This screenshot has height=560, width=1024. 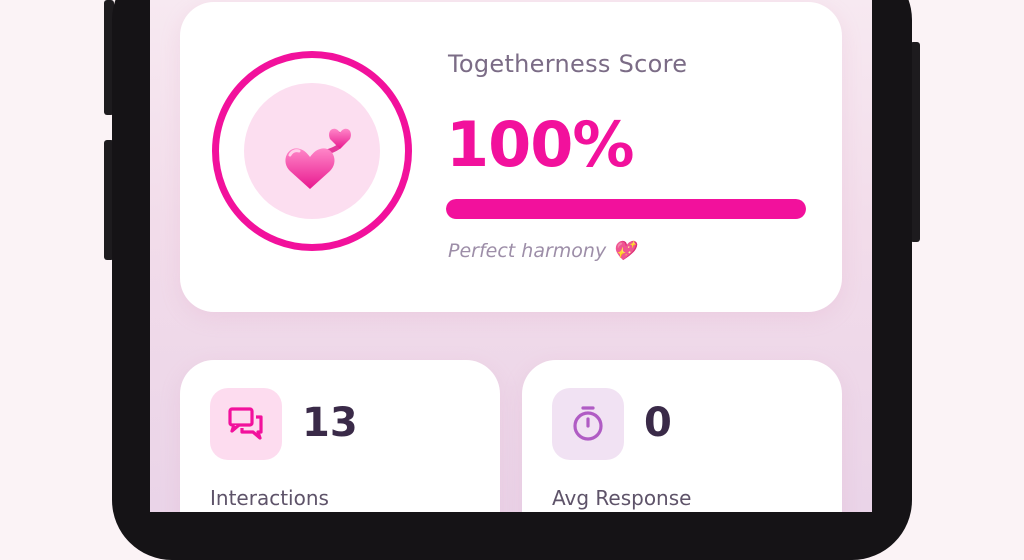 What do you see at coordinates (622, 498) in the screenshot?
I see `avg-response-label: Avg Response` at bounding box center [622, 498].